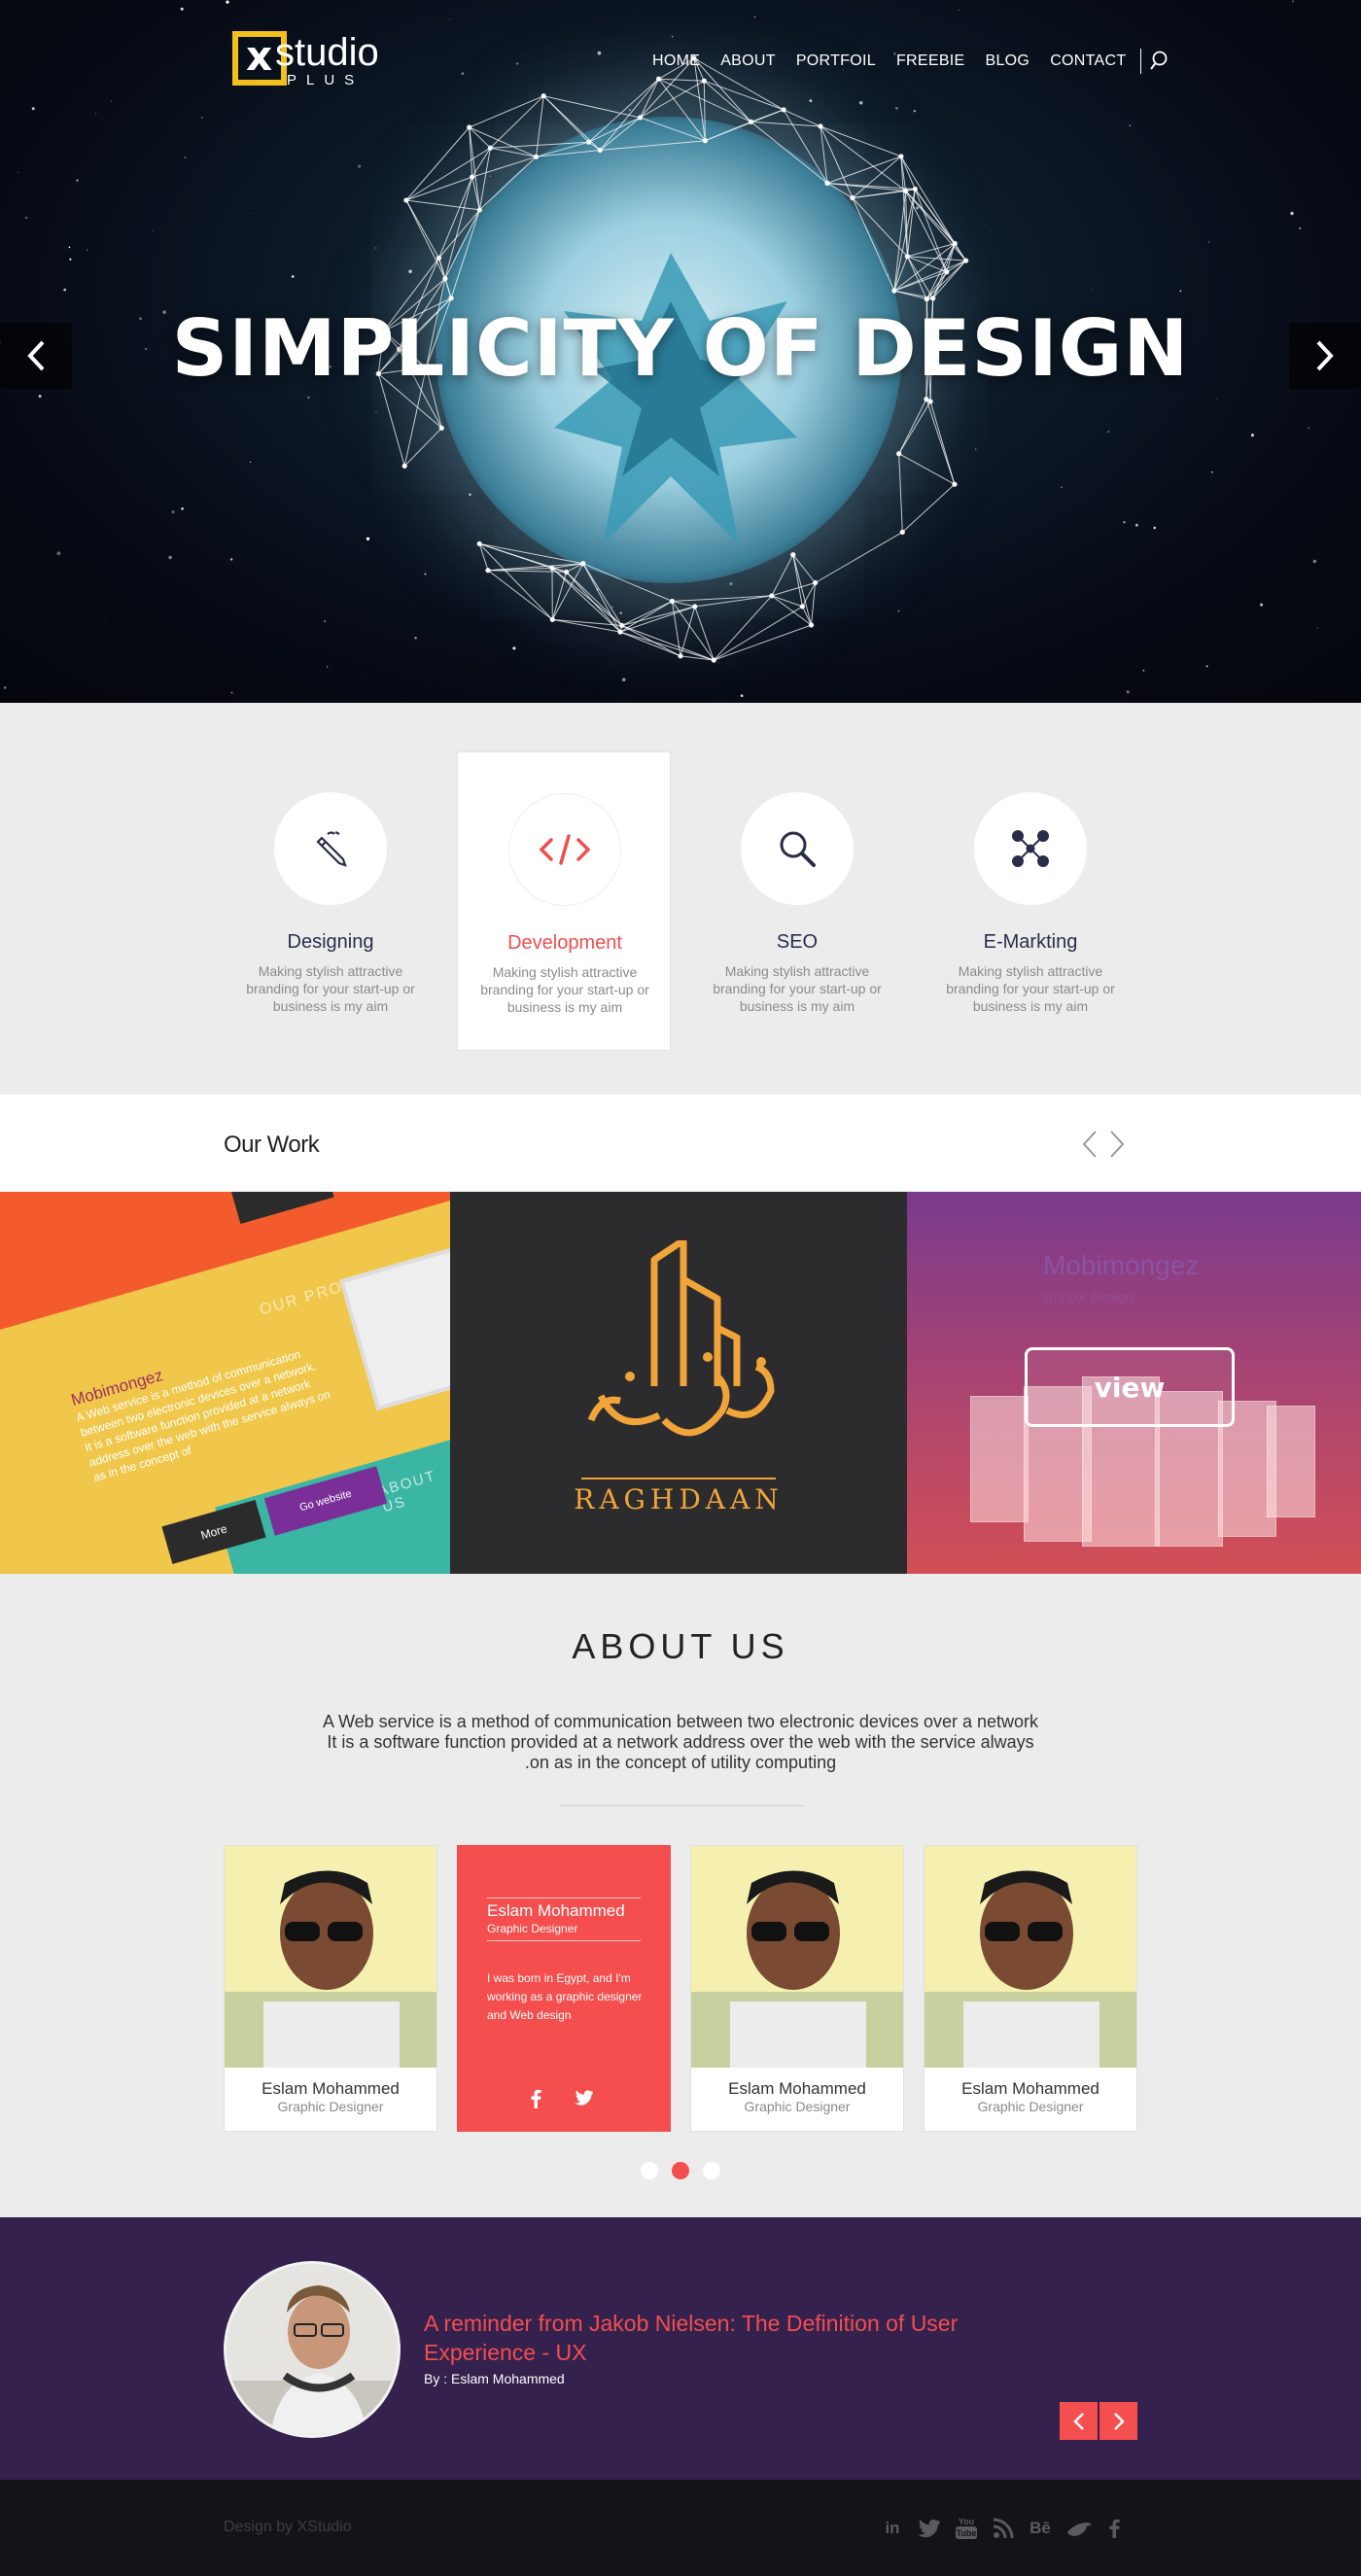 The image size is (1361, 2576). What do you see at coordinates (748, 61) in the screenshot?
I see `nav-about: ABOUT` at bounding box center [748, 61].